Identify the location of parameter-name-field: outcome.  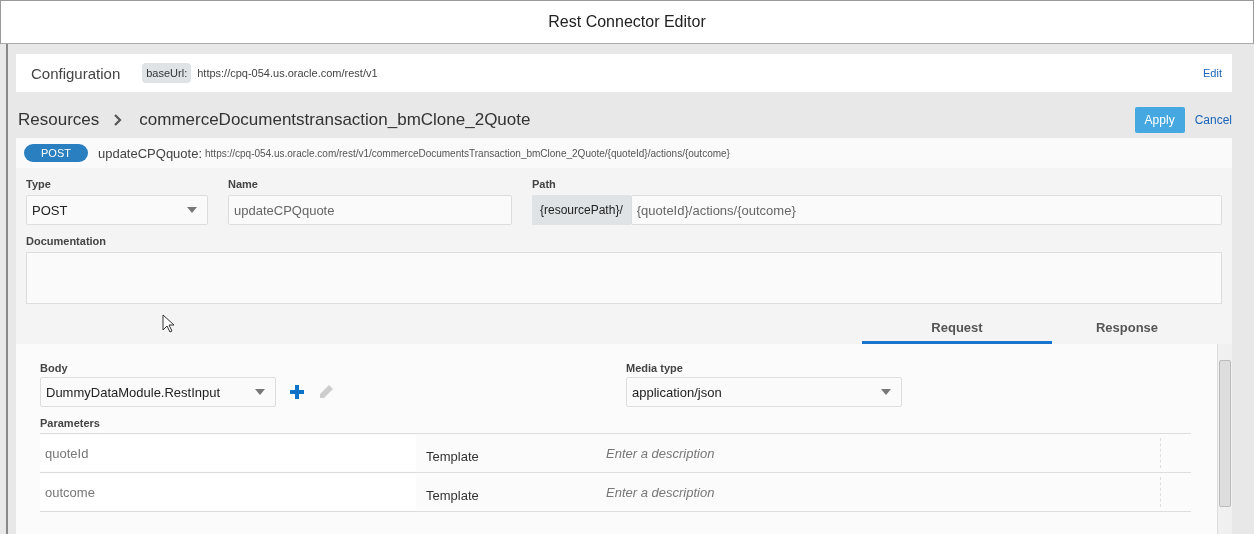
(228, 492).